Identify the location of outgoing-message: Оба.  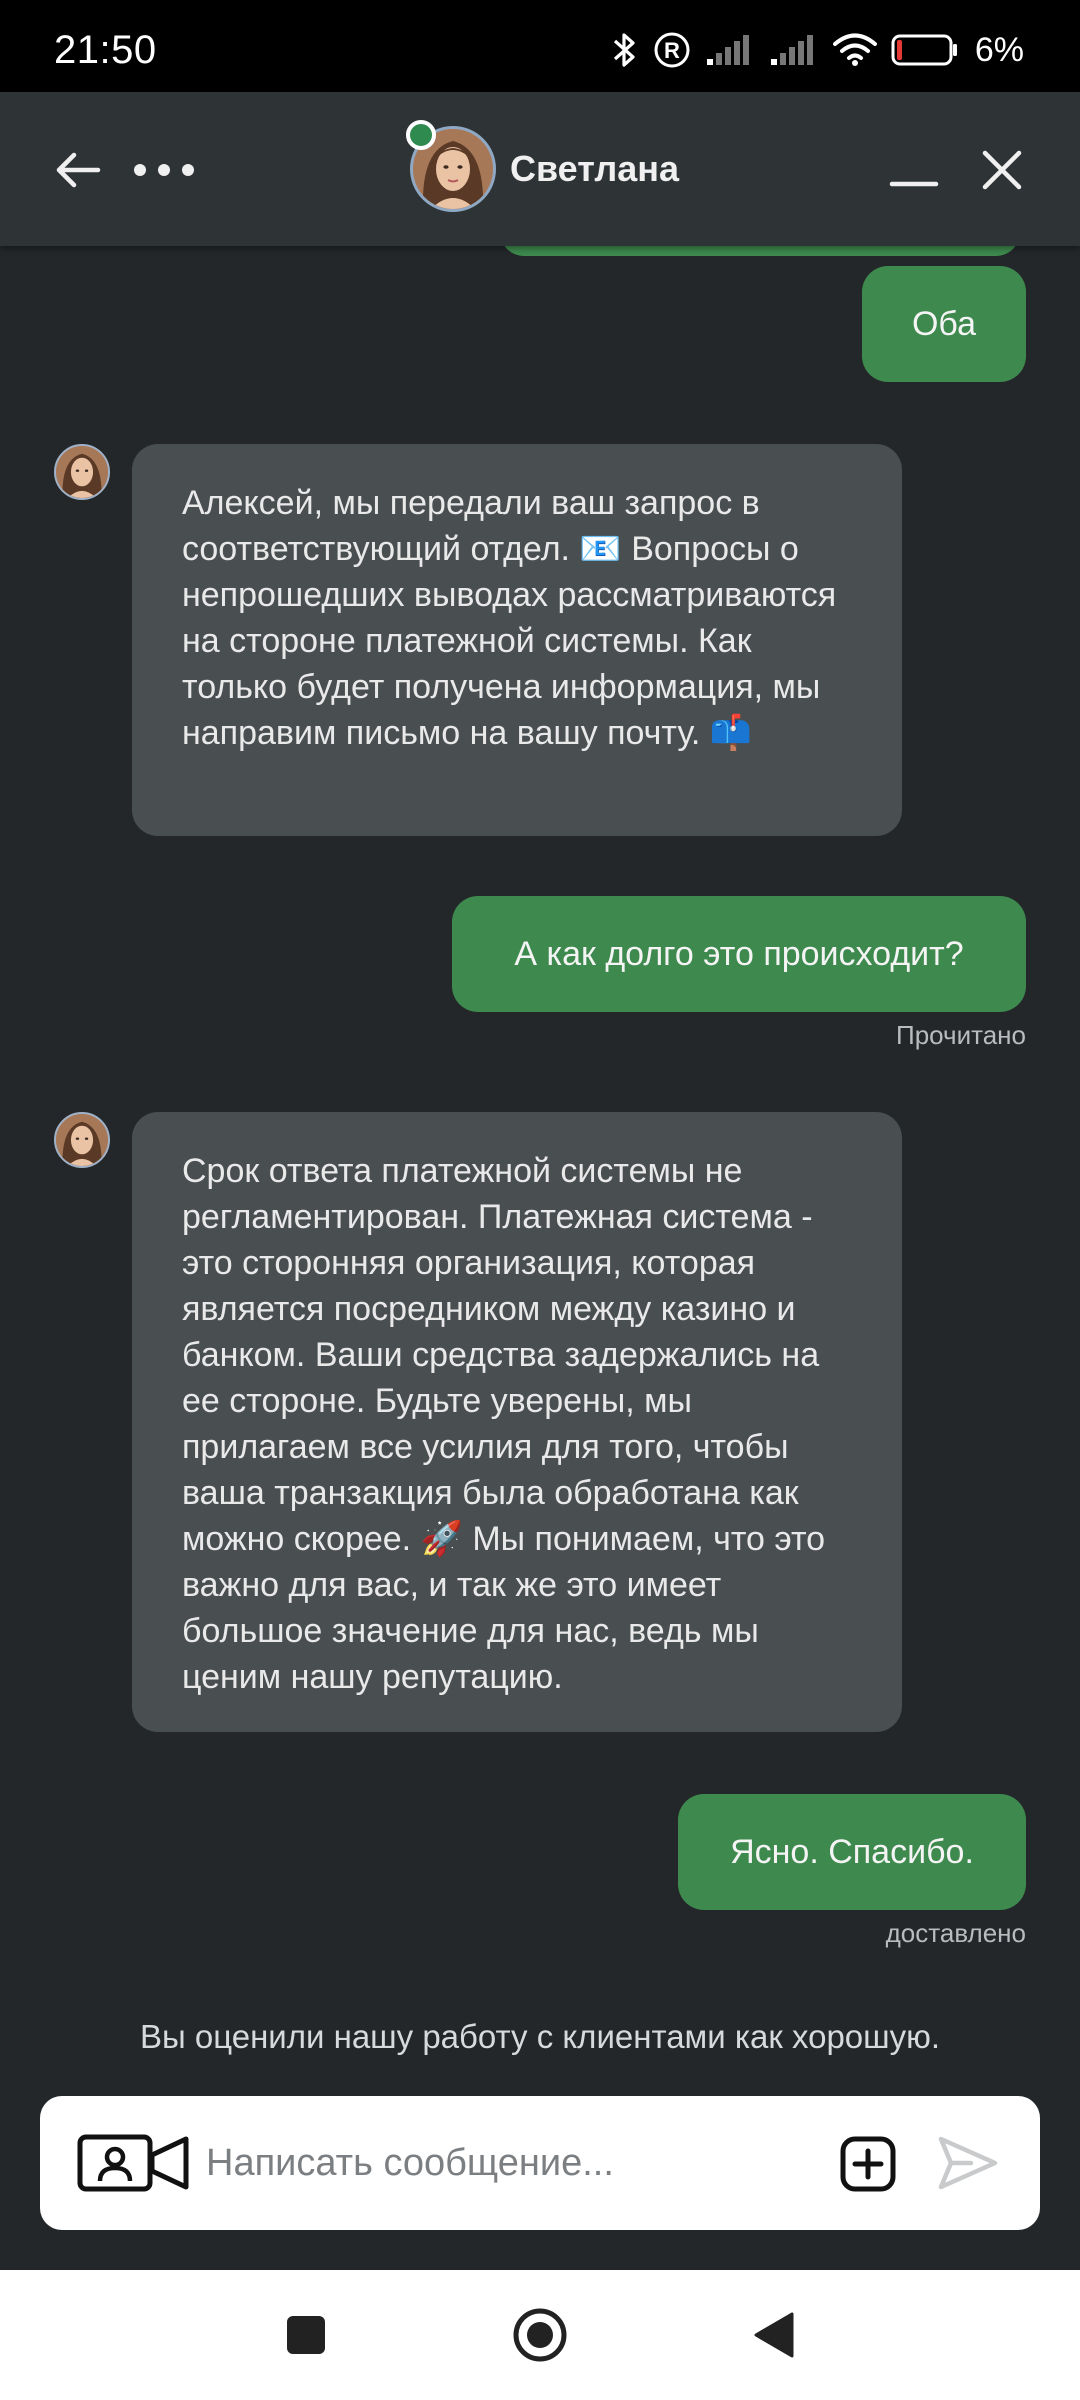
(944, 324).